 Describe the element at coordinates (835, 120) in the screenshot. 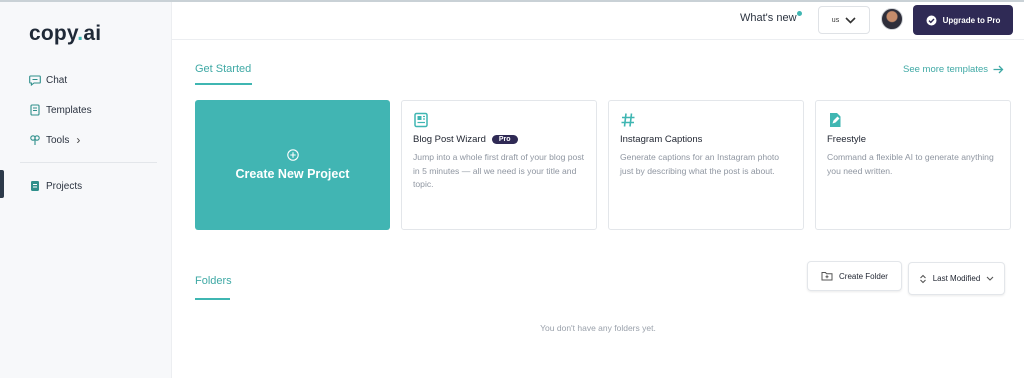

I see `file-edit-icon` at that location.